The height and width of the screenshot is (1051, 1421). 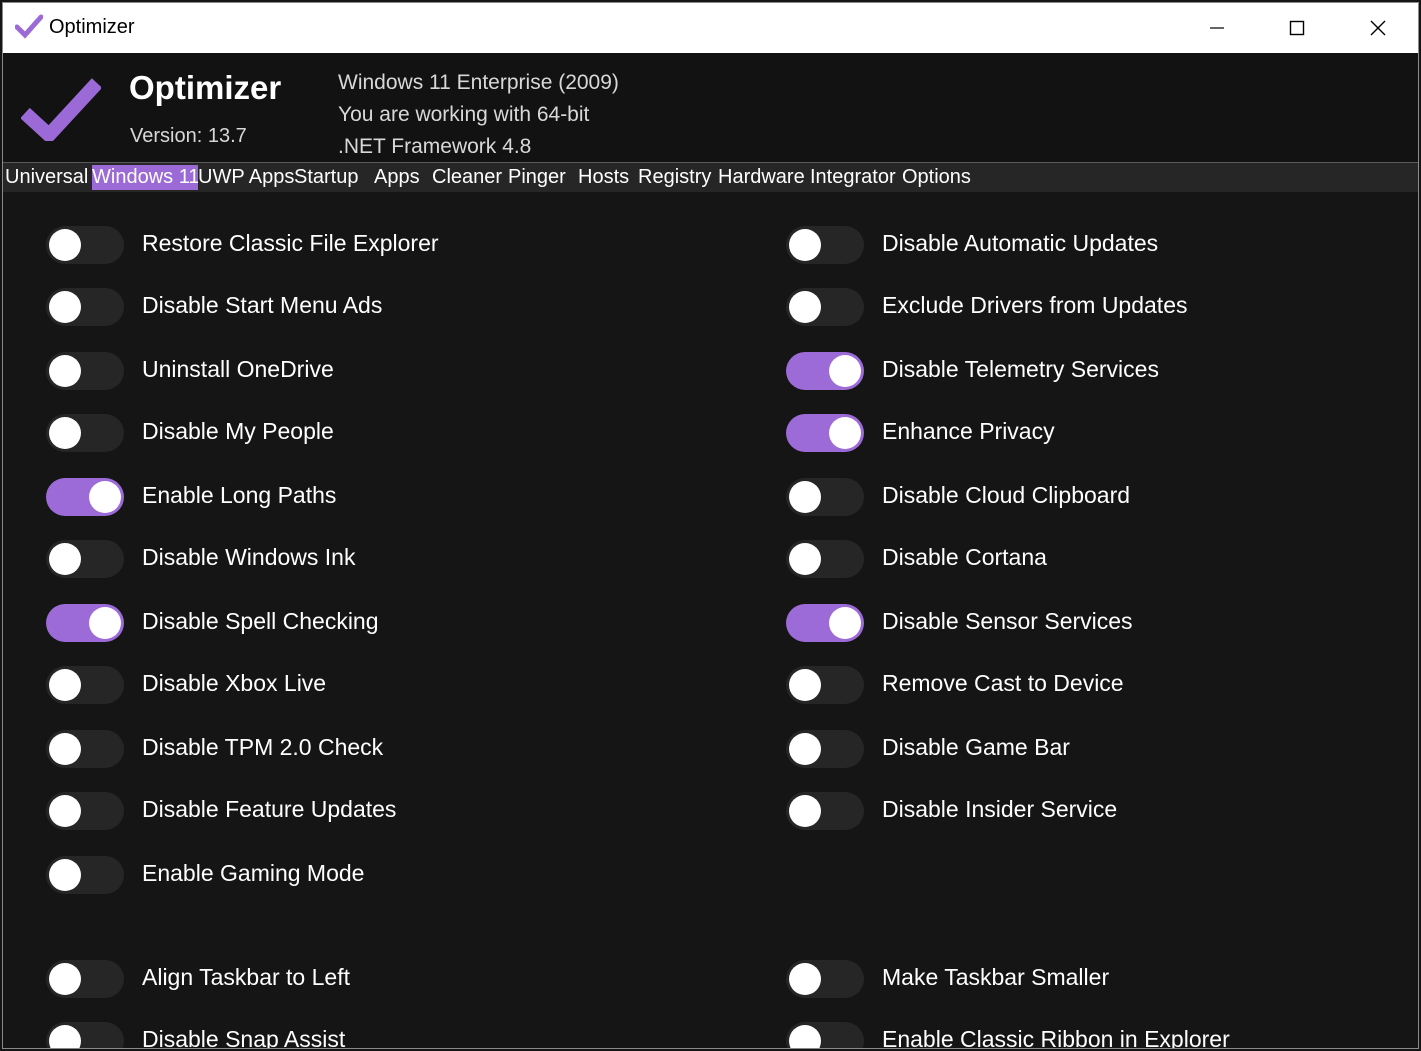 I want to click on tab-hardware: Hardware, so click(x=764, y=177).